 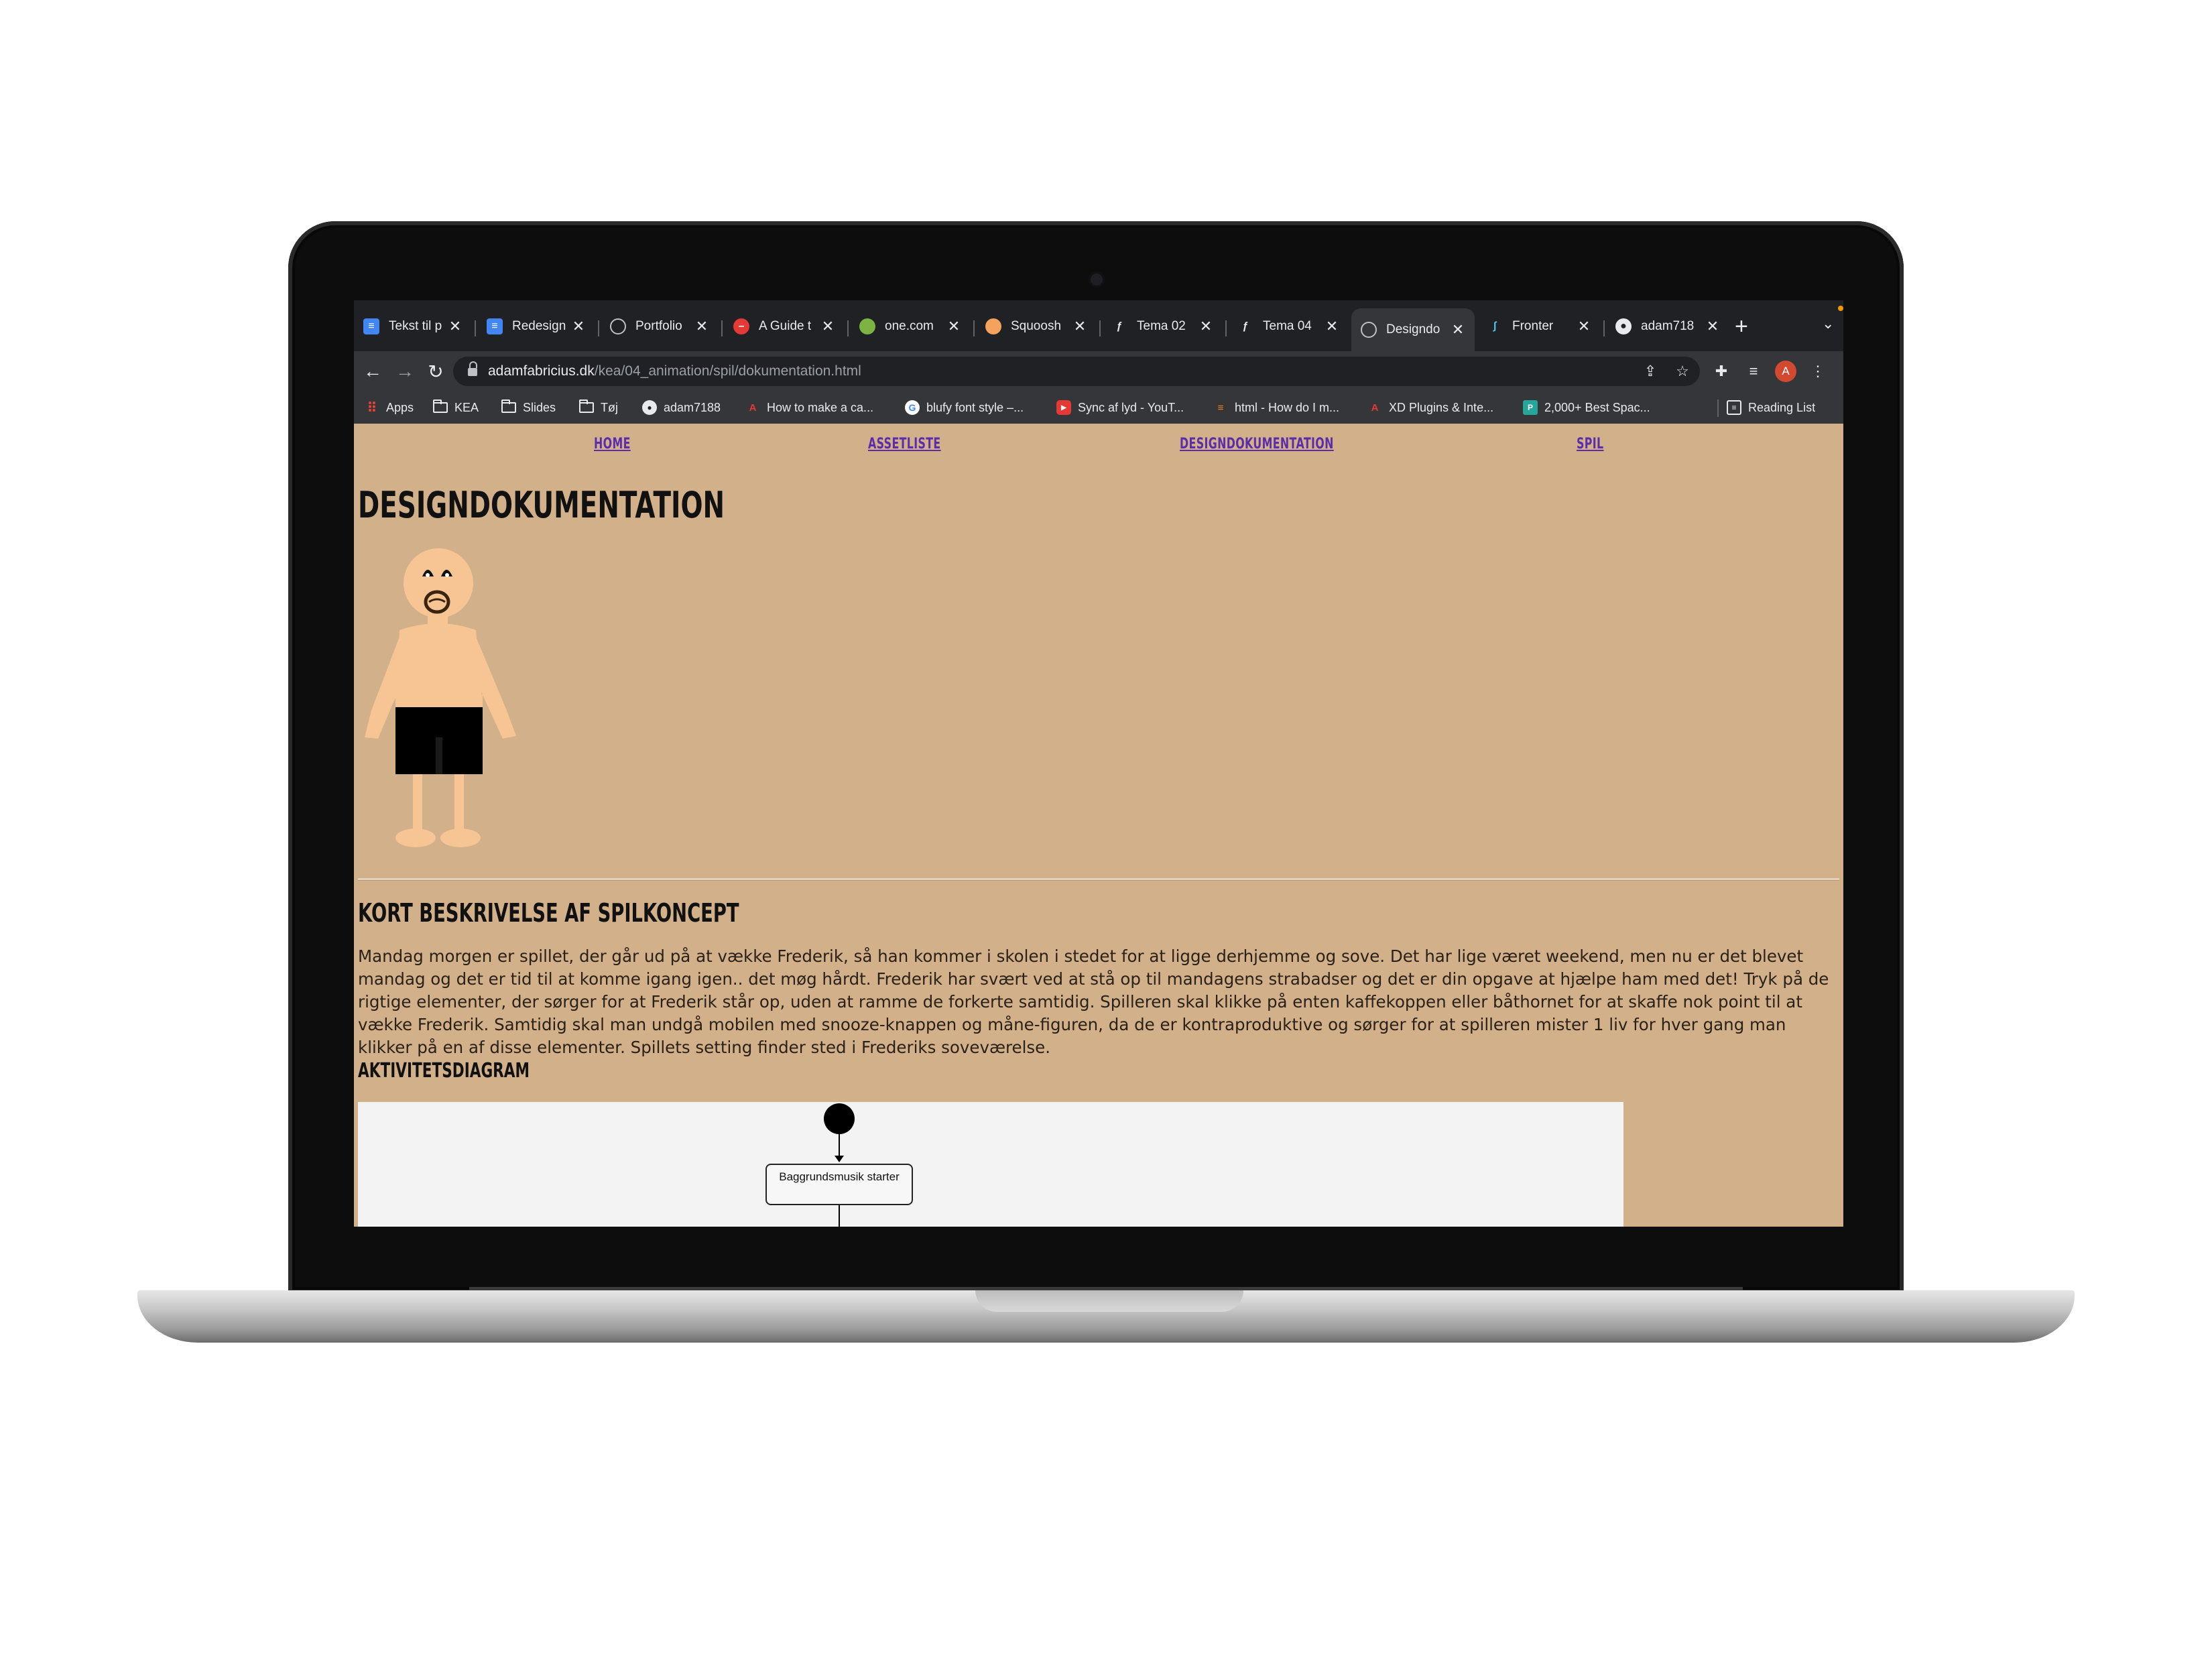 I want to click on reading-list-icon: ≡, so click(x=1734, y=407).